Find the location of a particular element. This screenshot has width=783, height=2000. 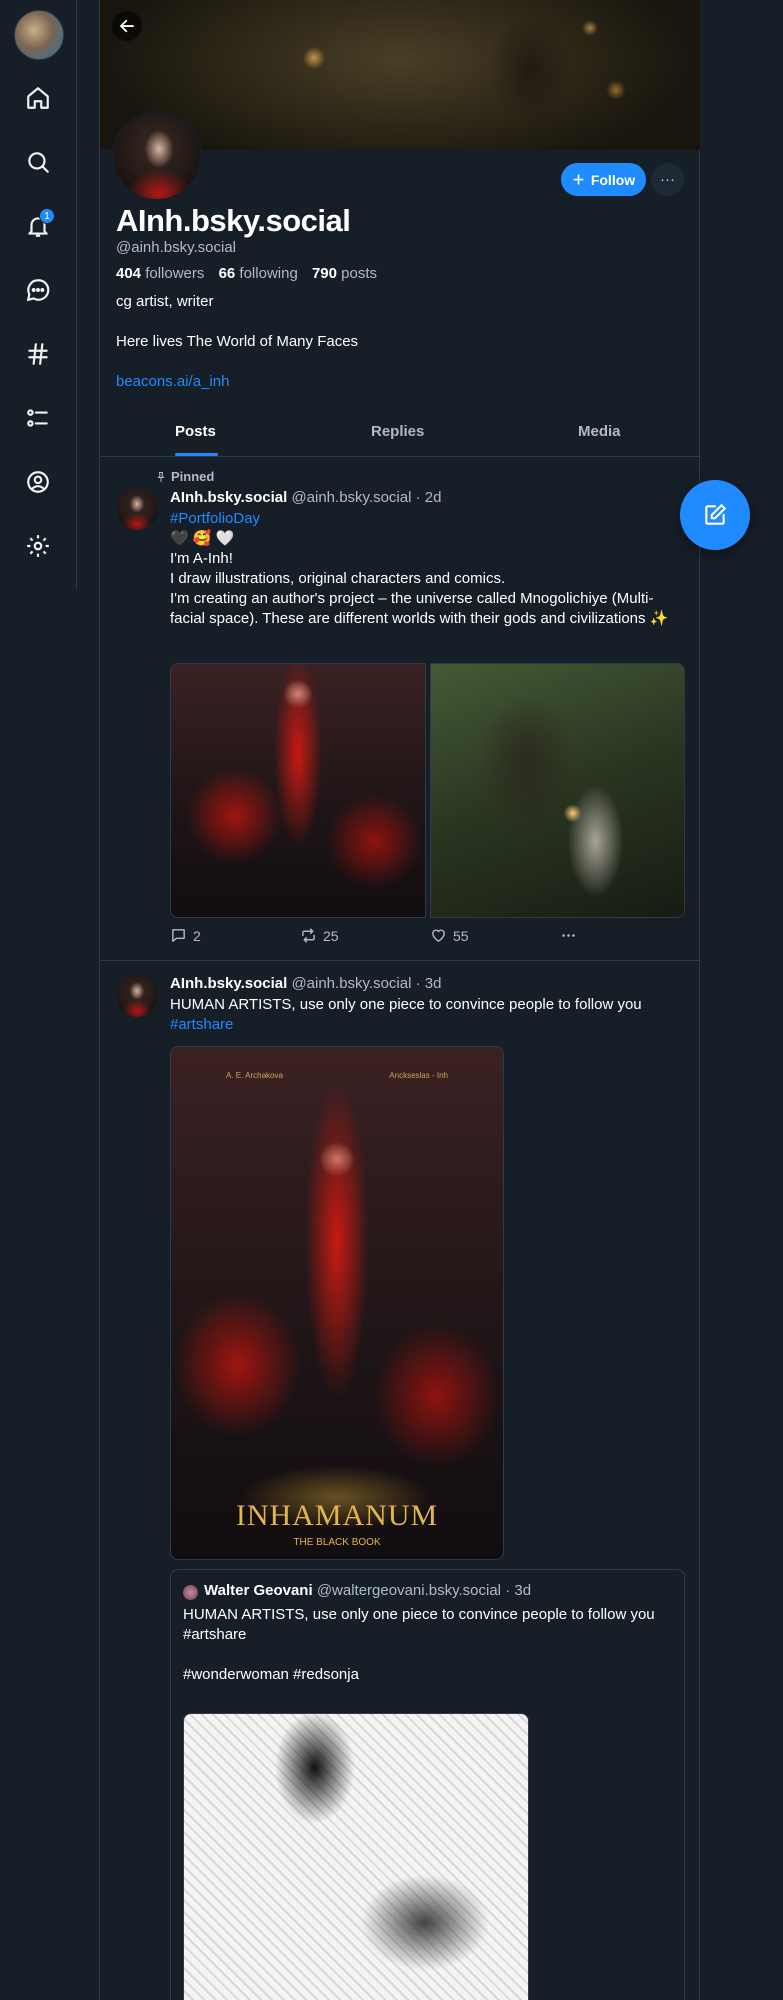

heart-icon is located at coordinates (438, 935).